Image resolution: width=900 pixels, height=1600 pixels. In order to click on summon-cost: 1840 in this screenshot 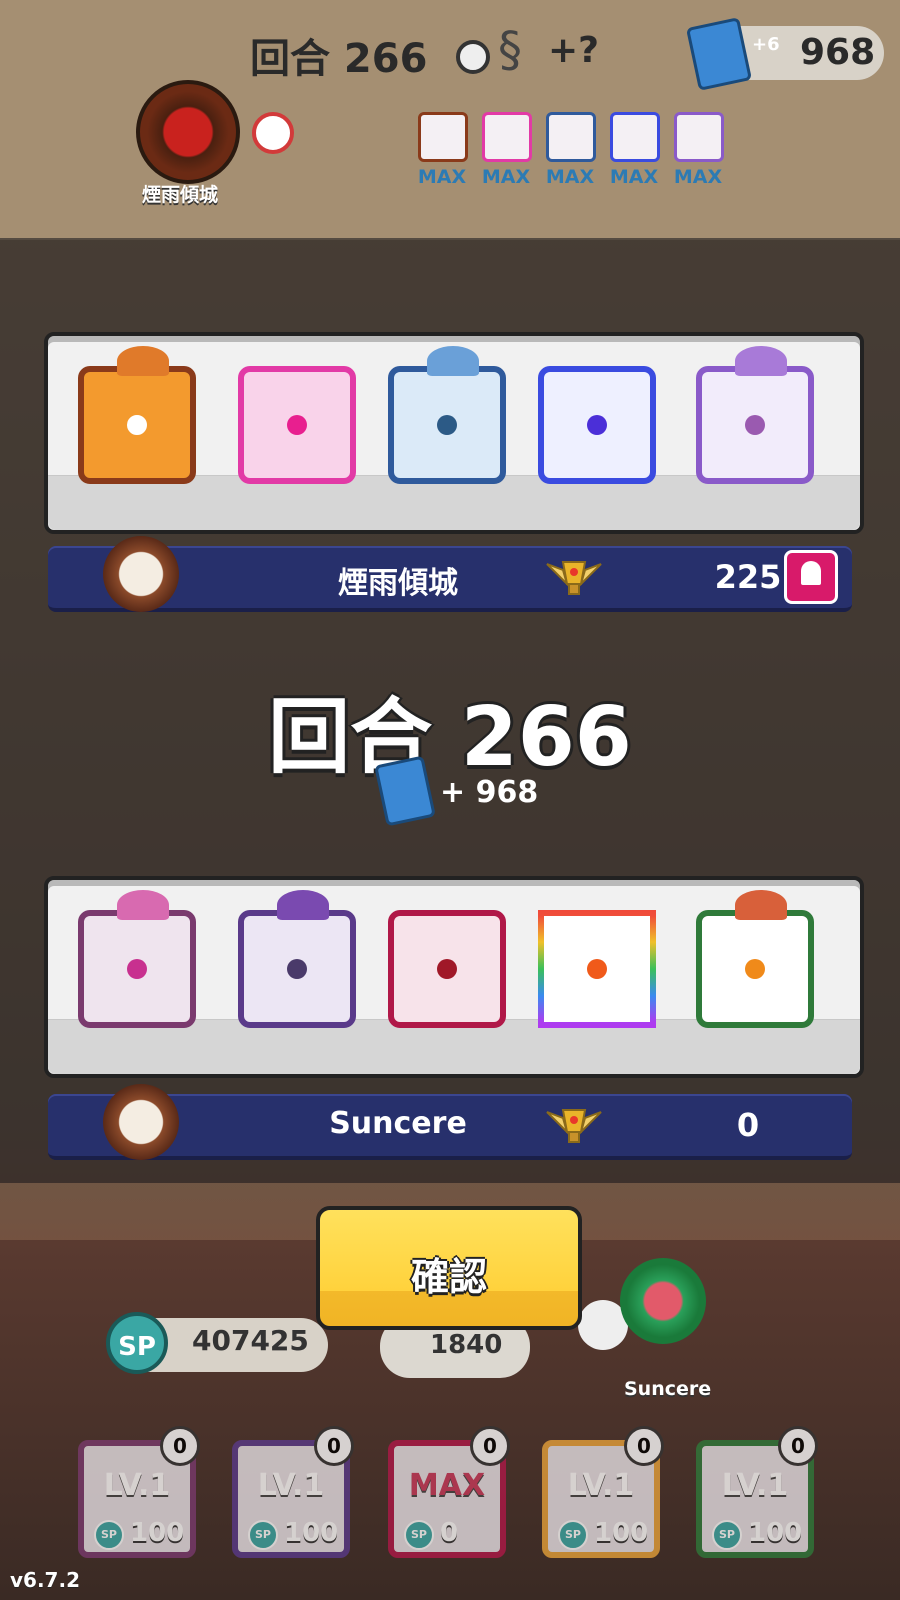, I will do `click(466, 1345)`.